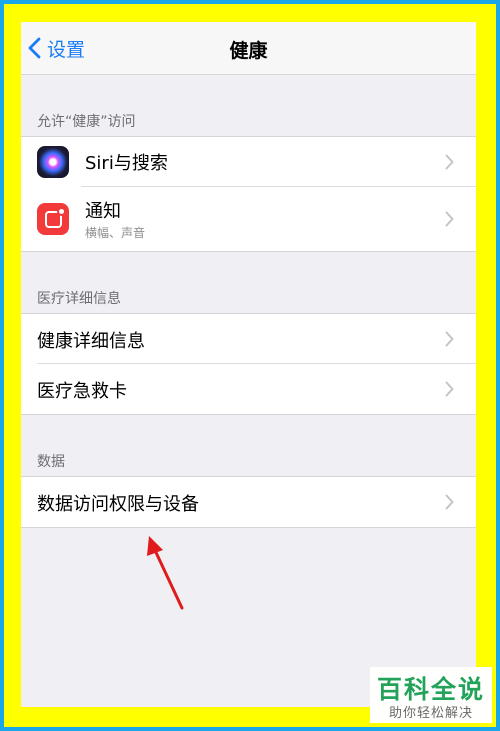 This screenshot has height=731, width=500. Describe the element at coordinates (430, 713) in the screenshot. I see `watermark-subtitle: 助你轻松解决` at that location.